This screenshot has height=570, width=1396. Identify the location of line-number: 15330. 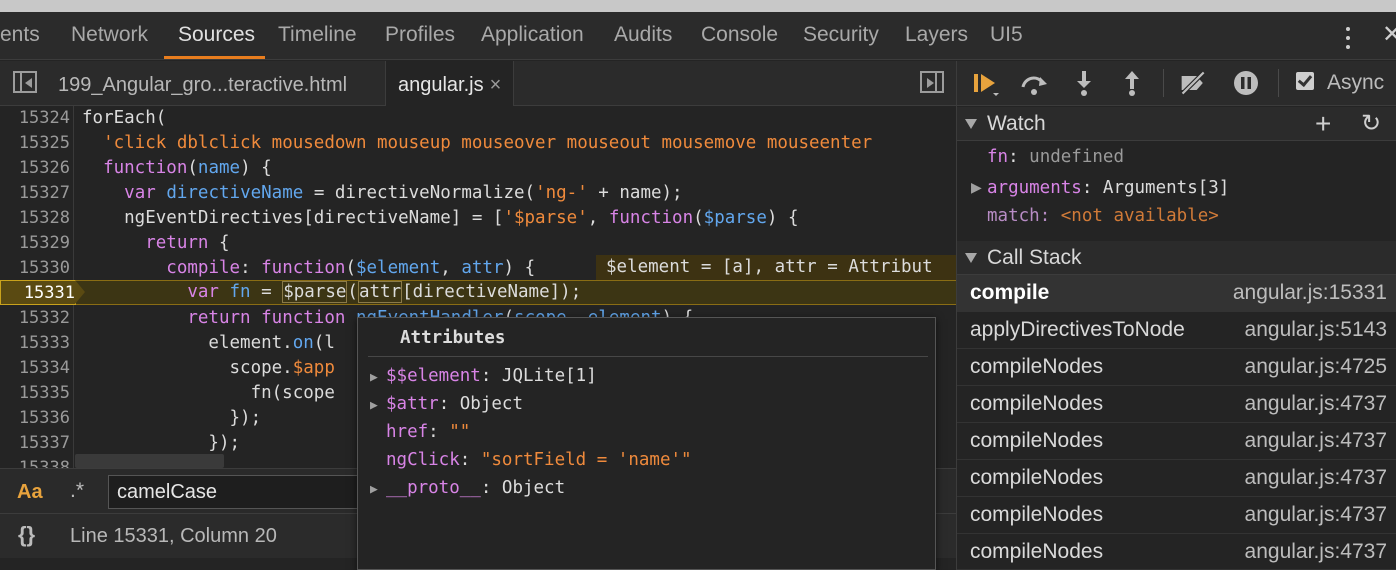
(35, 268).